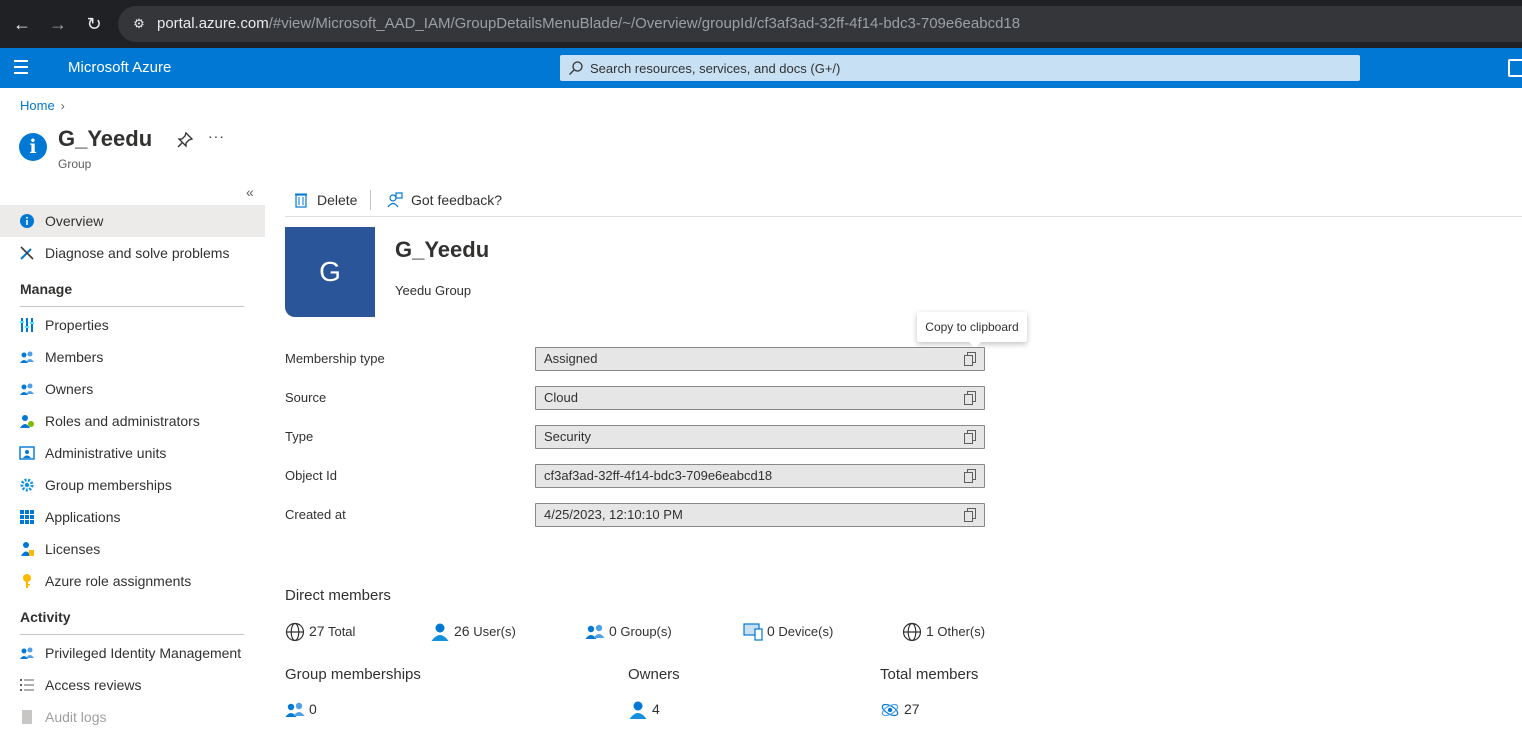 The height and width of the screenshot is (747, 1522). Describe the element at coordinates (433, 290) in the screenshot. I see `group-description: Yeedu Group` at that location.